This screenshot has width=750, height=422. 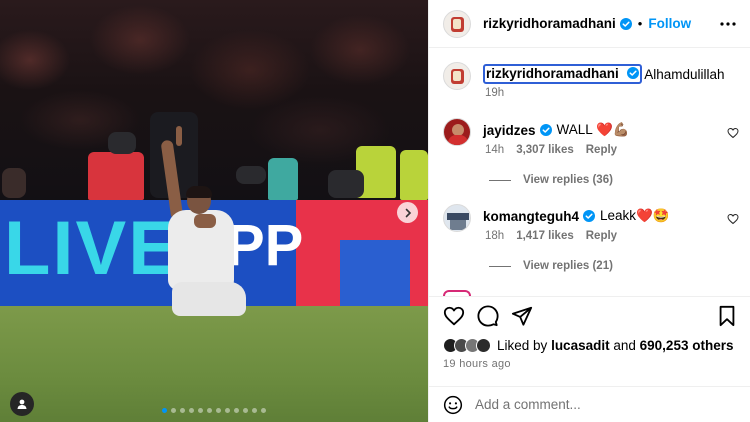 What do you see at coordinates (549, 23) in the screenshot?
I see `author-username: rizkyridhoramadhani` at bounding box center [549, 23].